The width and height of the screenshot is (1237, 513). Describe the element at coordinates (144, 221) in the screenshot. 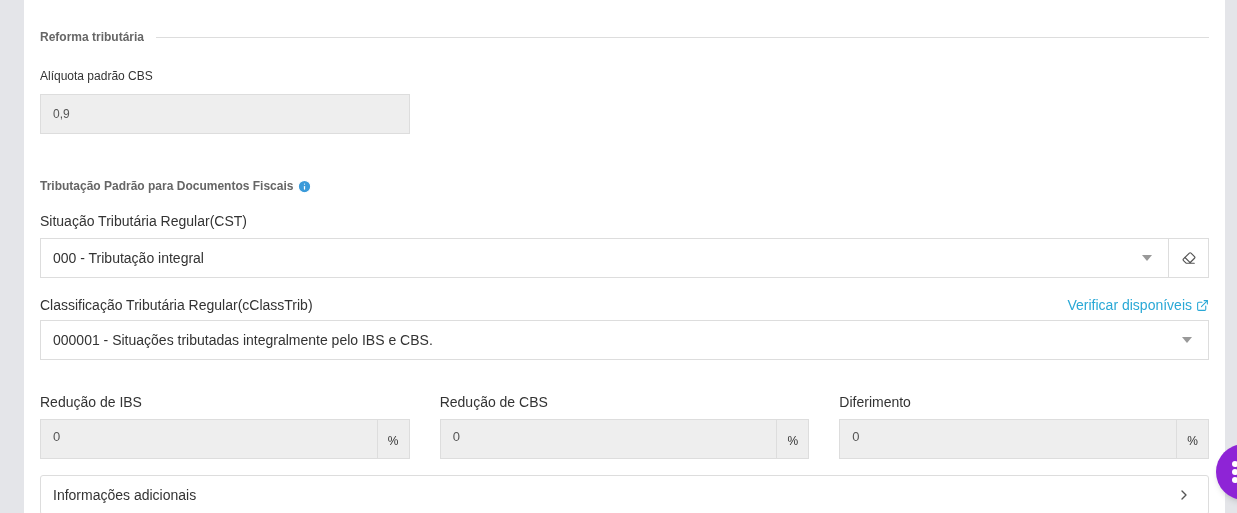

I see `field-label: Situação Tributária Regular(CST)` at that location.